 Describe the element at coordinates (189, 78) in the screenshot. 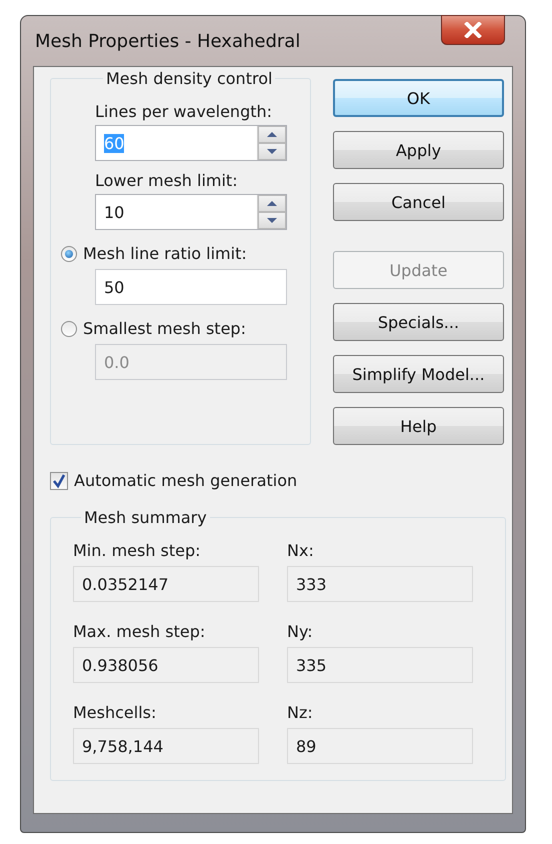

I see `group-title: Mesh density control` at that location.